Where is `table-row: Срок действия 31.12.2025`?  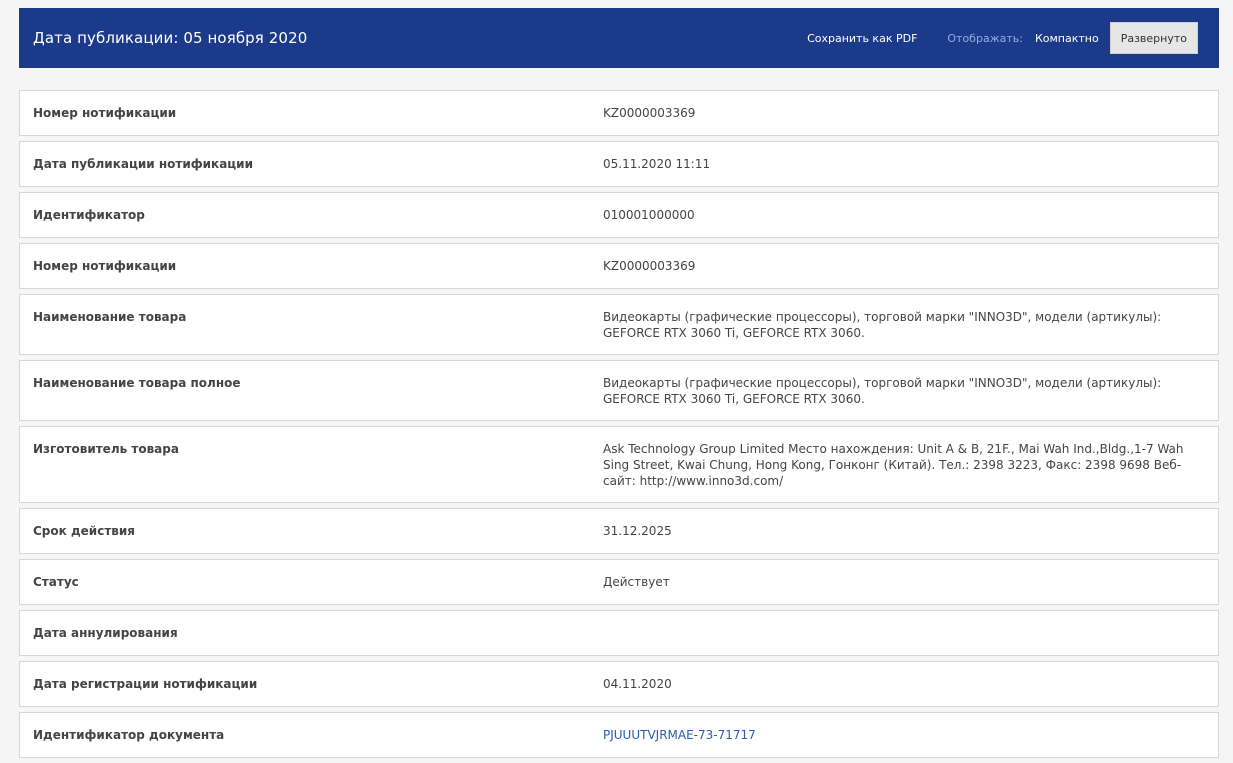
table-row: Срок действия 31.12.2025 is located at coordinates (619, 531).